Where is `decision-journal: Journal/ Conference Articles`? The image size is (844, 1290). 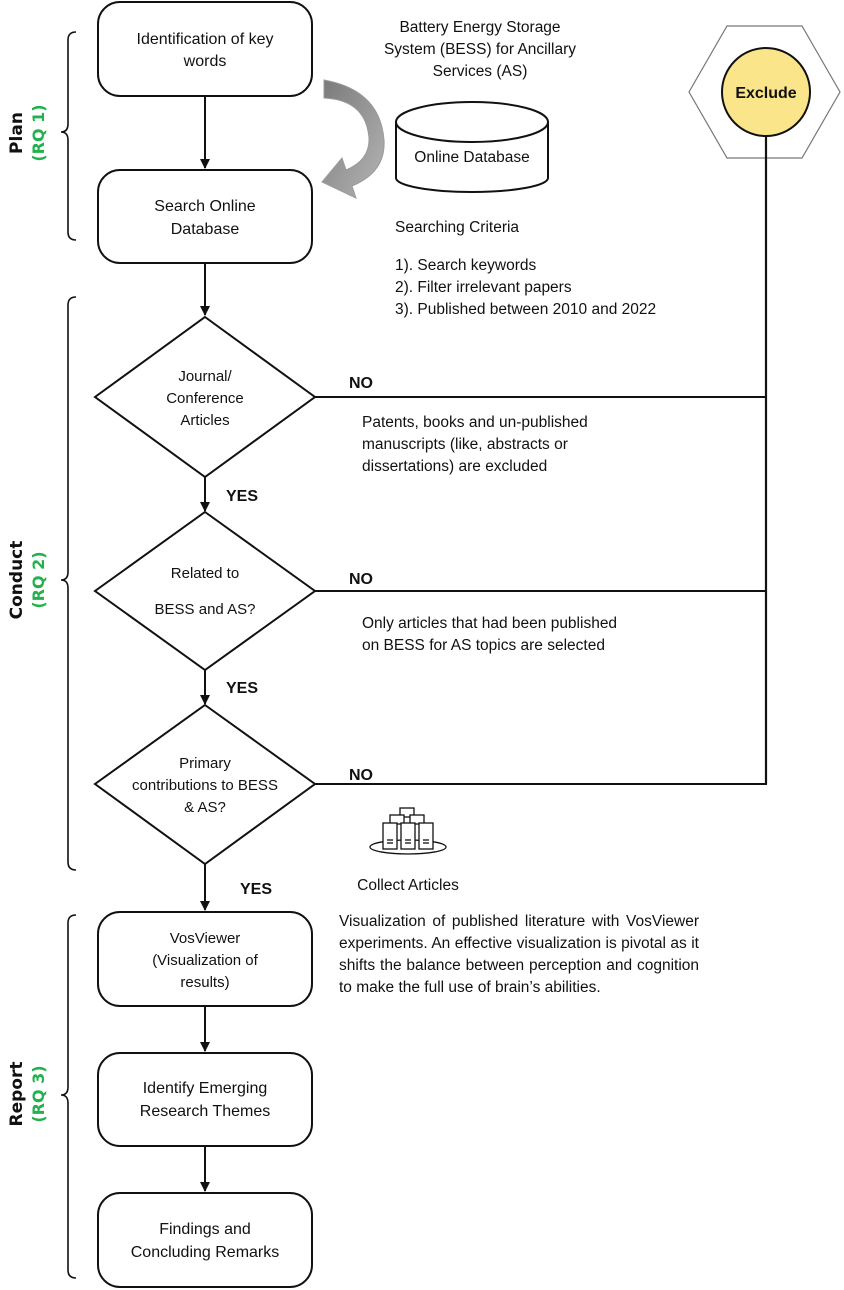 decision-journal: Journal/ Conference Articles is located at coordinates (205, 397).